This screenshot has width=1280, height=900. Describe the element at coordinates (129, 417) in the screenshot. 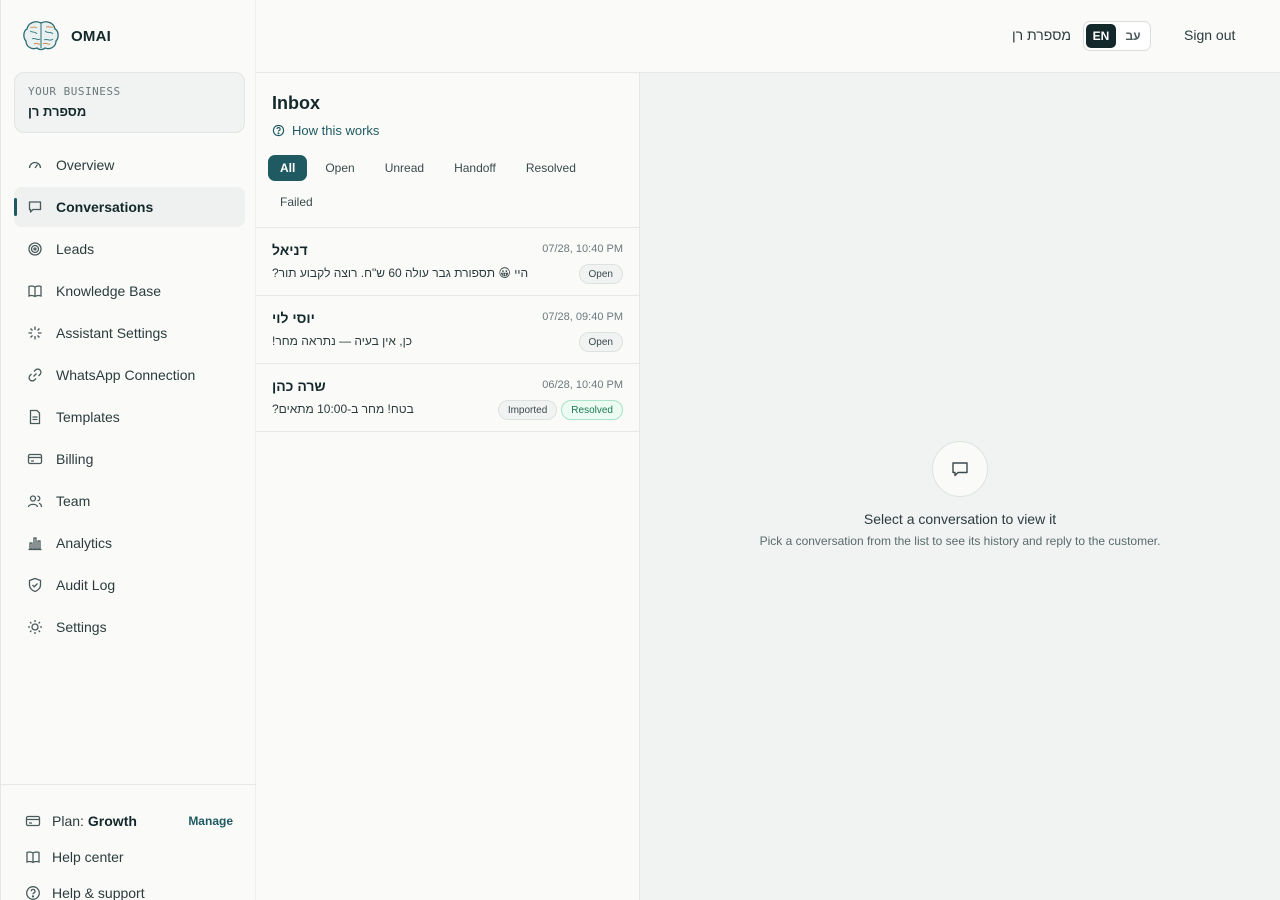

I see `sidebar-item-templates: Templates` at that location.